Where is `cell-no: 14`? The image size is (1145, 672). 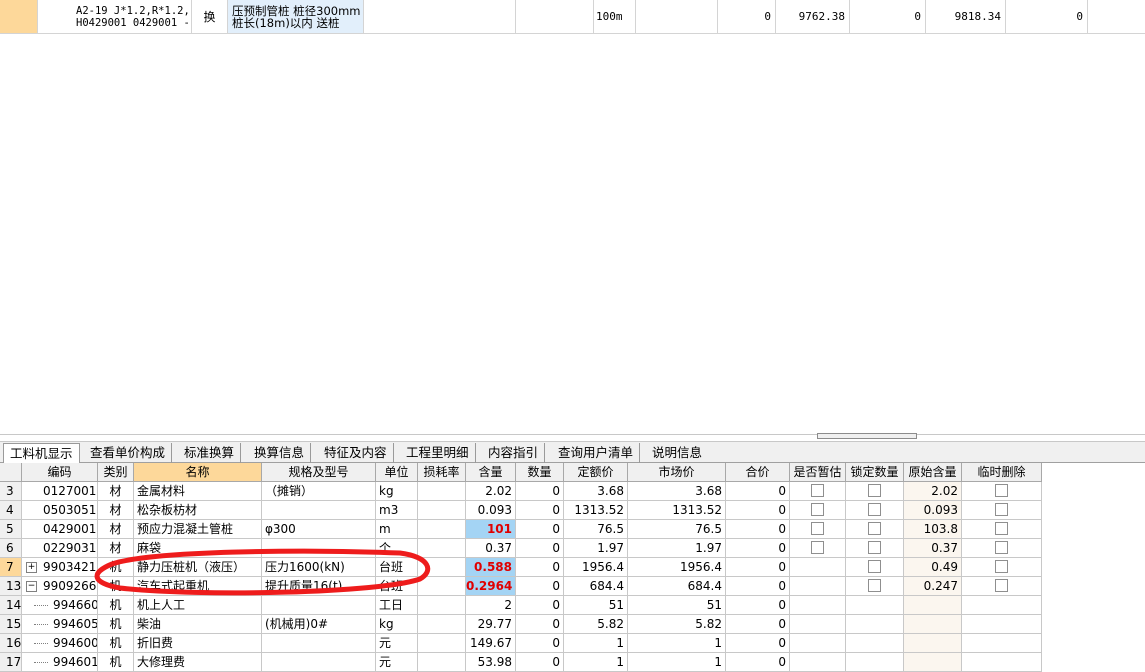 cell-no: 14 is located at coordinates (11, 605).